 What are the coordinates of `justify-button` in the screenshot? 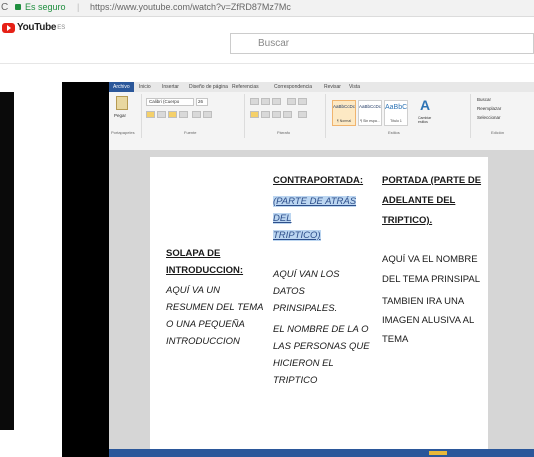 It's located at (287, 114).